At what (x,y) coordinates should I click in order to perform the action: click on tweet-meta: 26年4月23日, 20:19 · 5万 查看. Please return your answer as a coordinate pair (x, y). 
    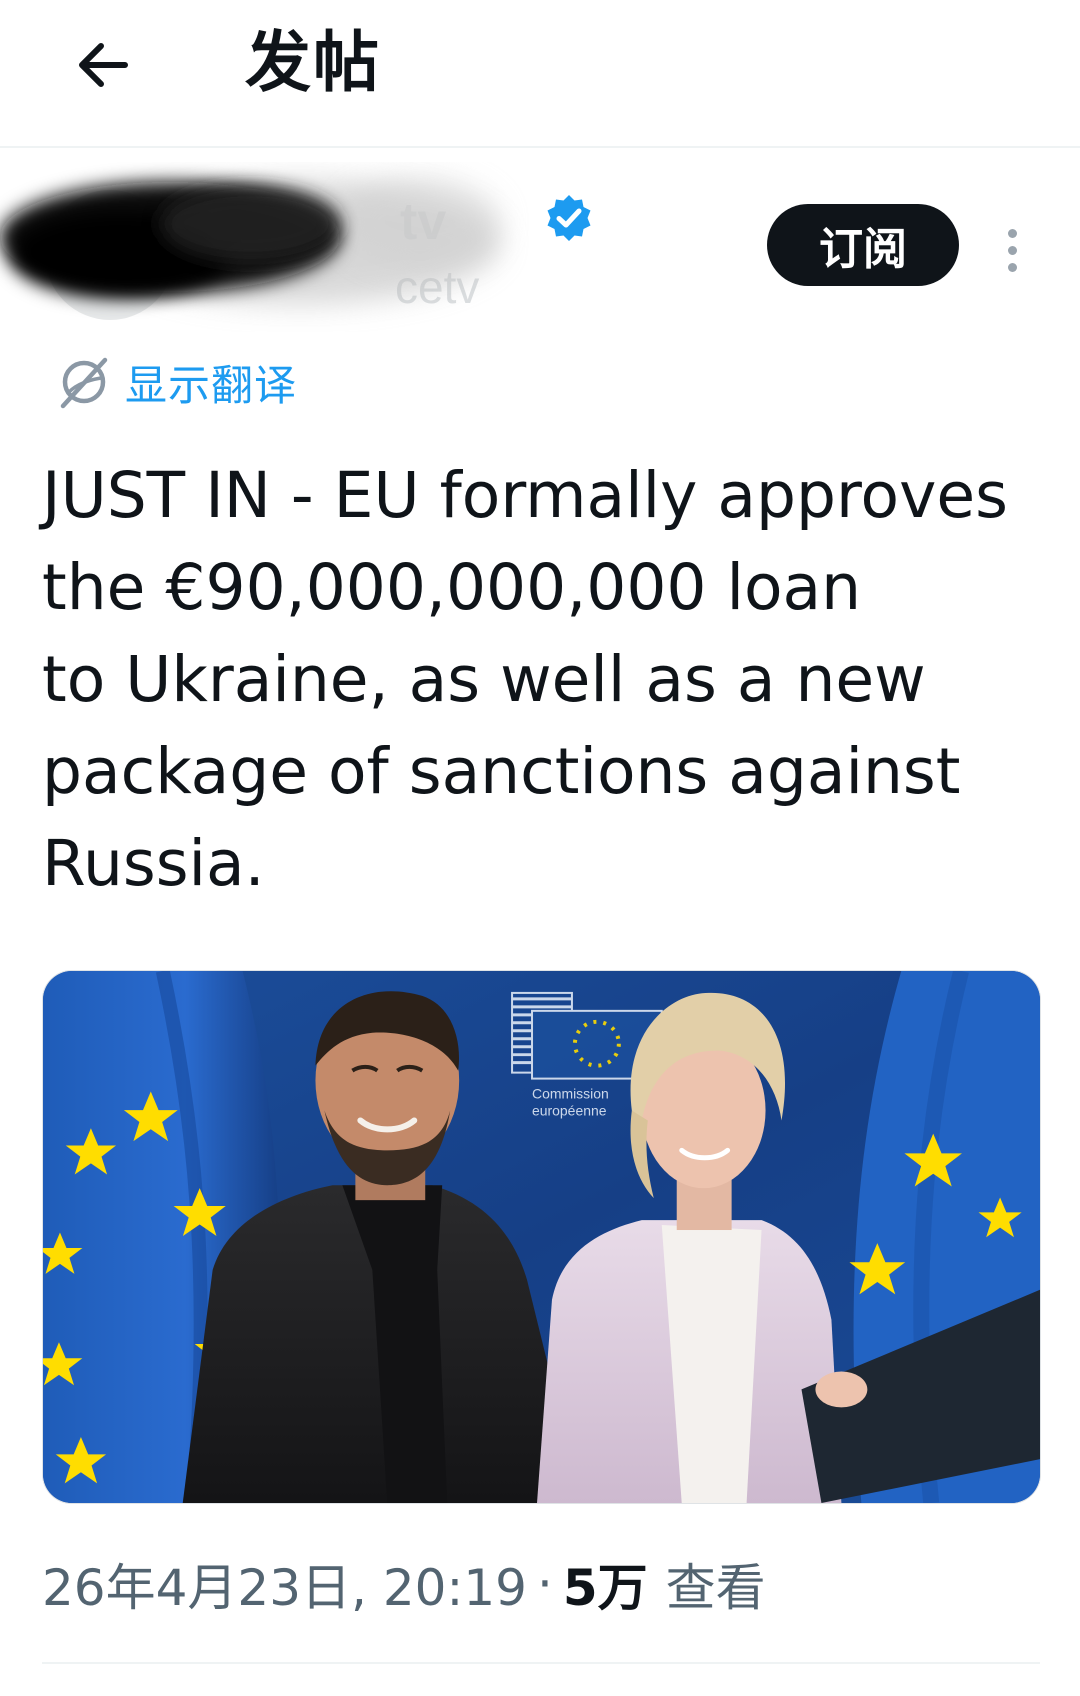
    Looking at the image, I should click on (404, 1584).